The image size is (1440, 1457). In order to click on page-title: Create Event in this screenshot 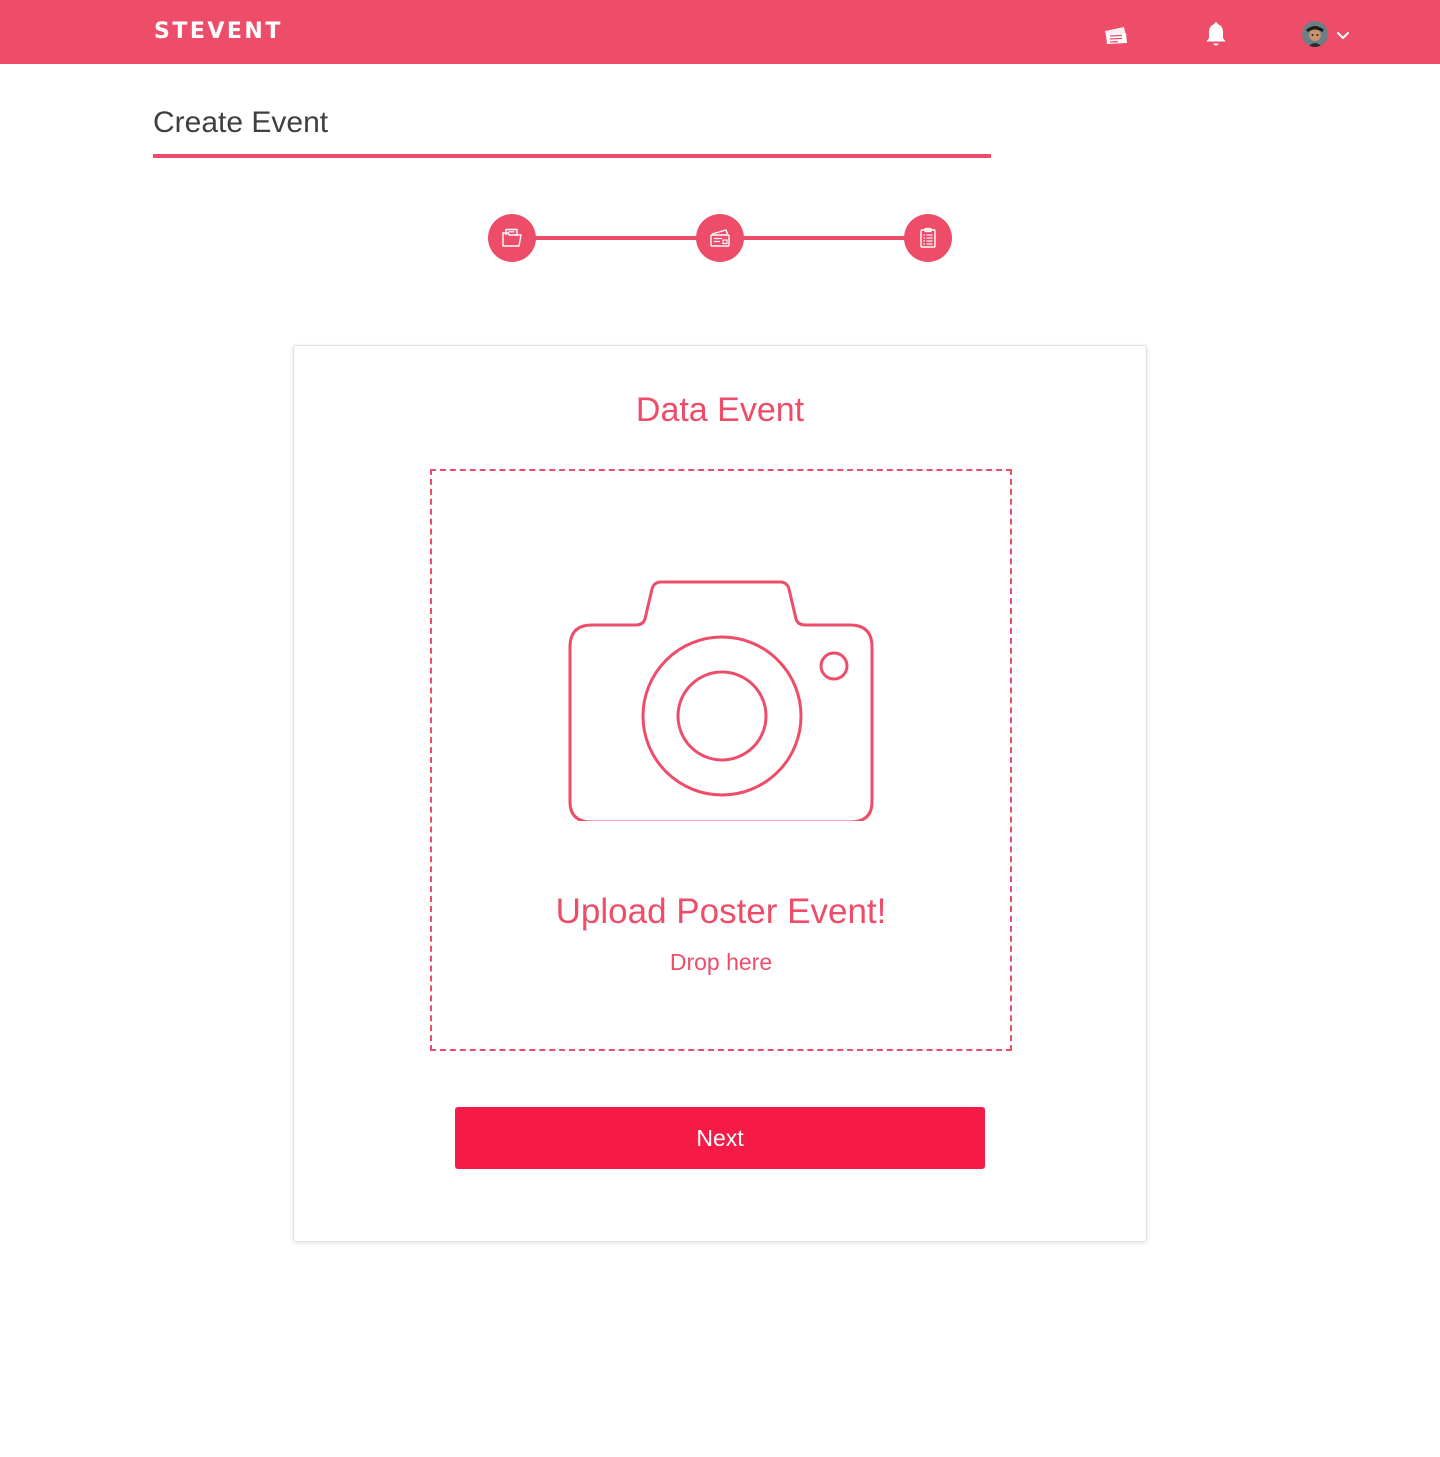, I will do `click(241, 122)`.